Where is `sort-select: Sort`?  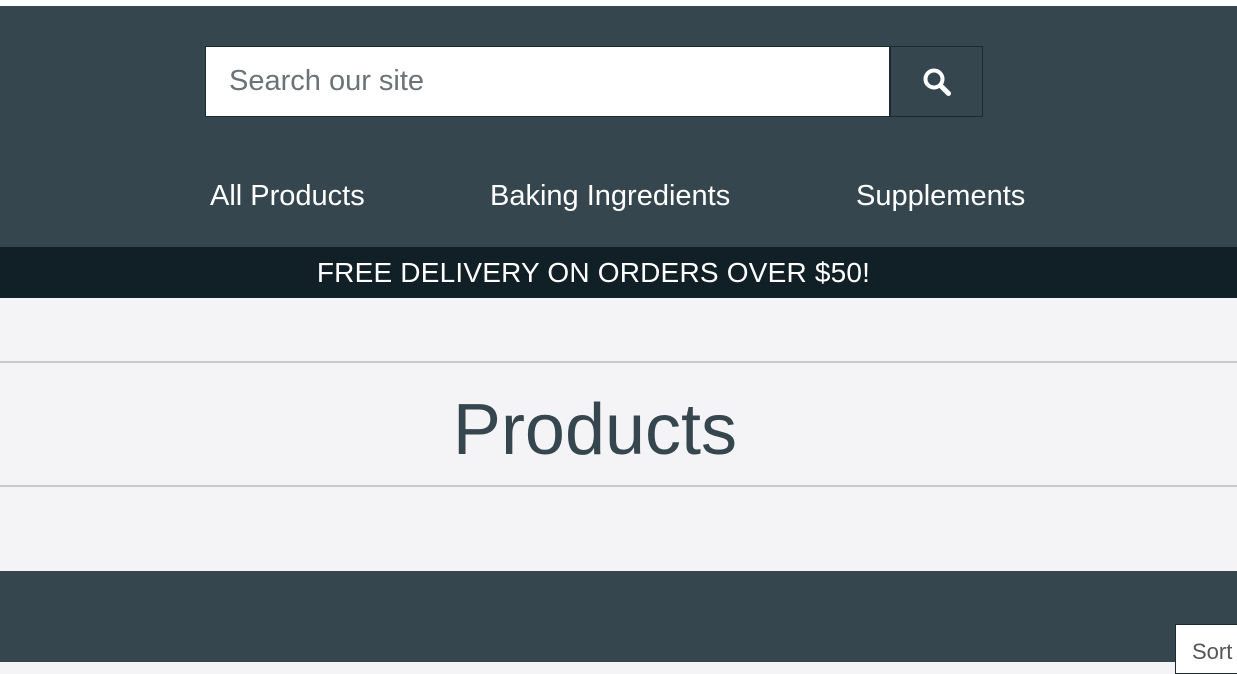 sort-select: Sort is located at coordinates (1206, 649).